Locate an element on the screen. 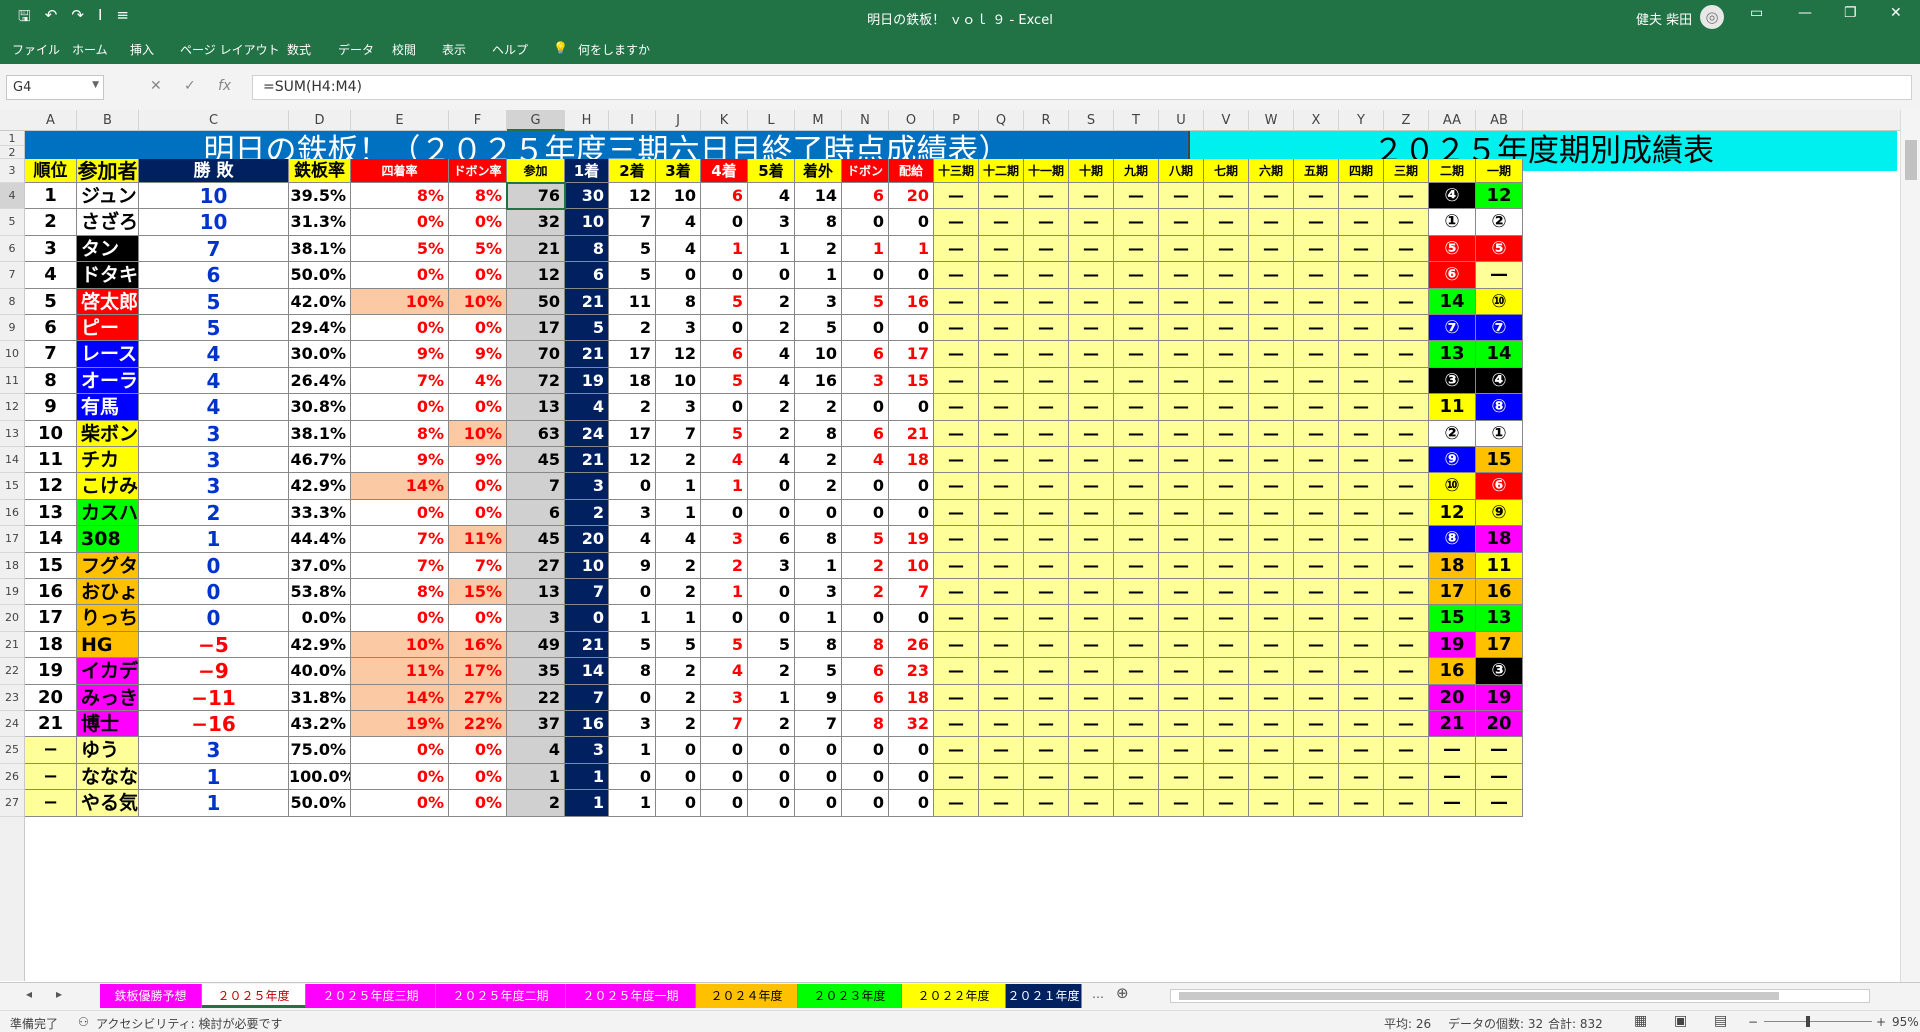 The width and height of the screenshot is (1920, 1032). row-header: 17 is located at coordinates (12, 539).